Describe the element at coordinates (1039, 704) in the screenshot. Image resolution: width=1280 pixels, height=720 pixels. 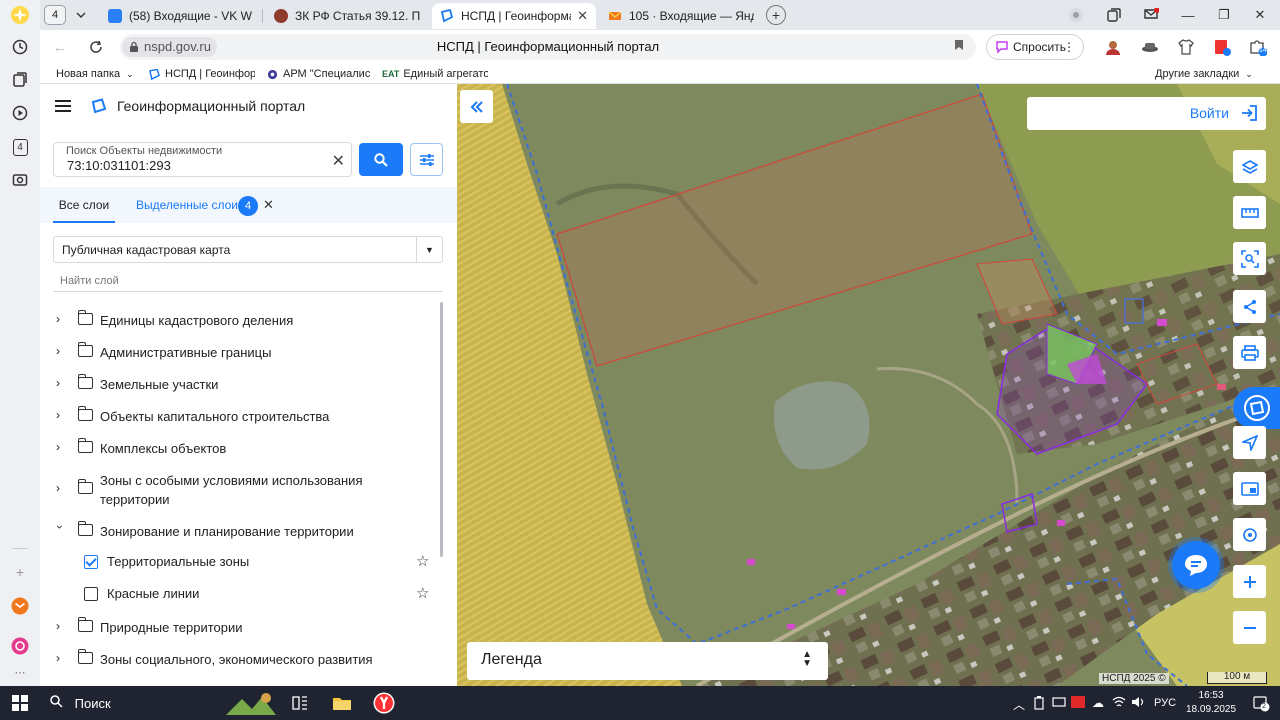
I see `battery-icon` at that location.